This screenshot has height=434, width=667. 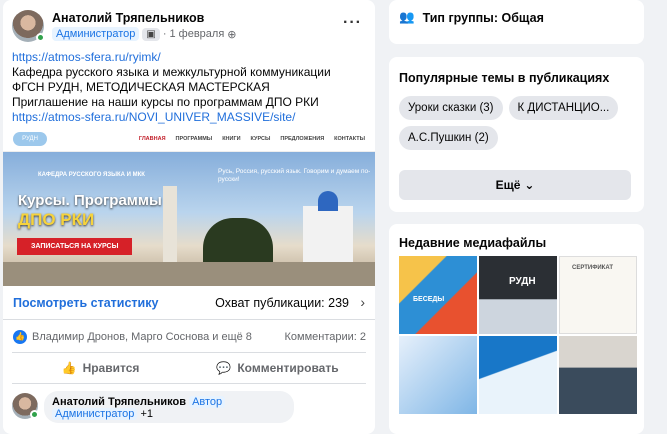 I want to click on hero-headline: Курсы. Программы, so click(x=90, y=200).